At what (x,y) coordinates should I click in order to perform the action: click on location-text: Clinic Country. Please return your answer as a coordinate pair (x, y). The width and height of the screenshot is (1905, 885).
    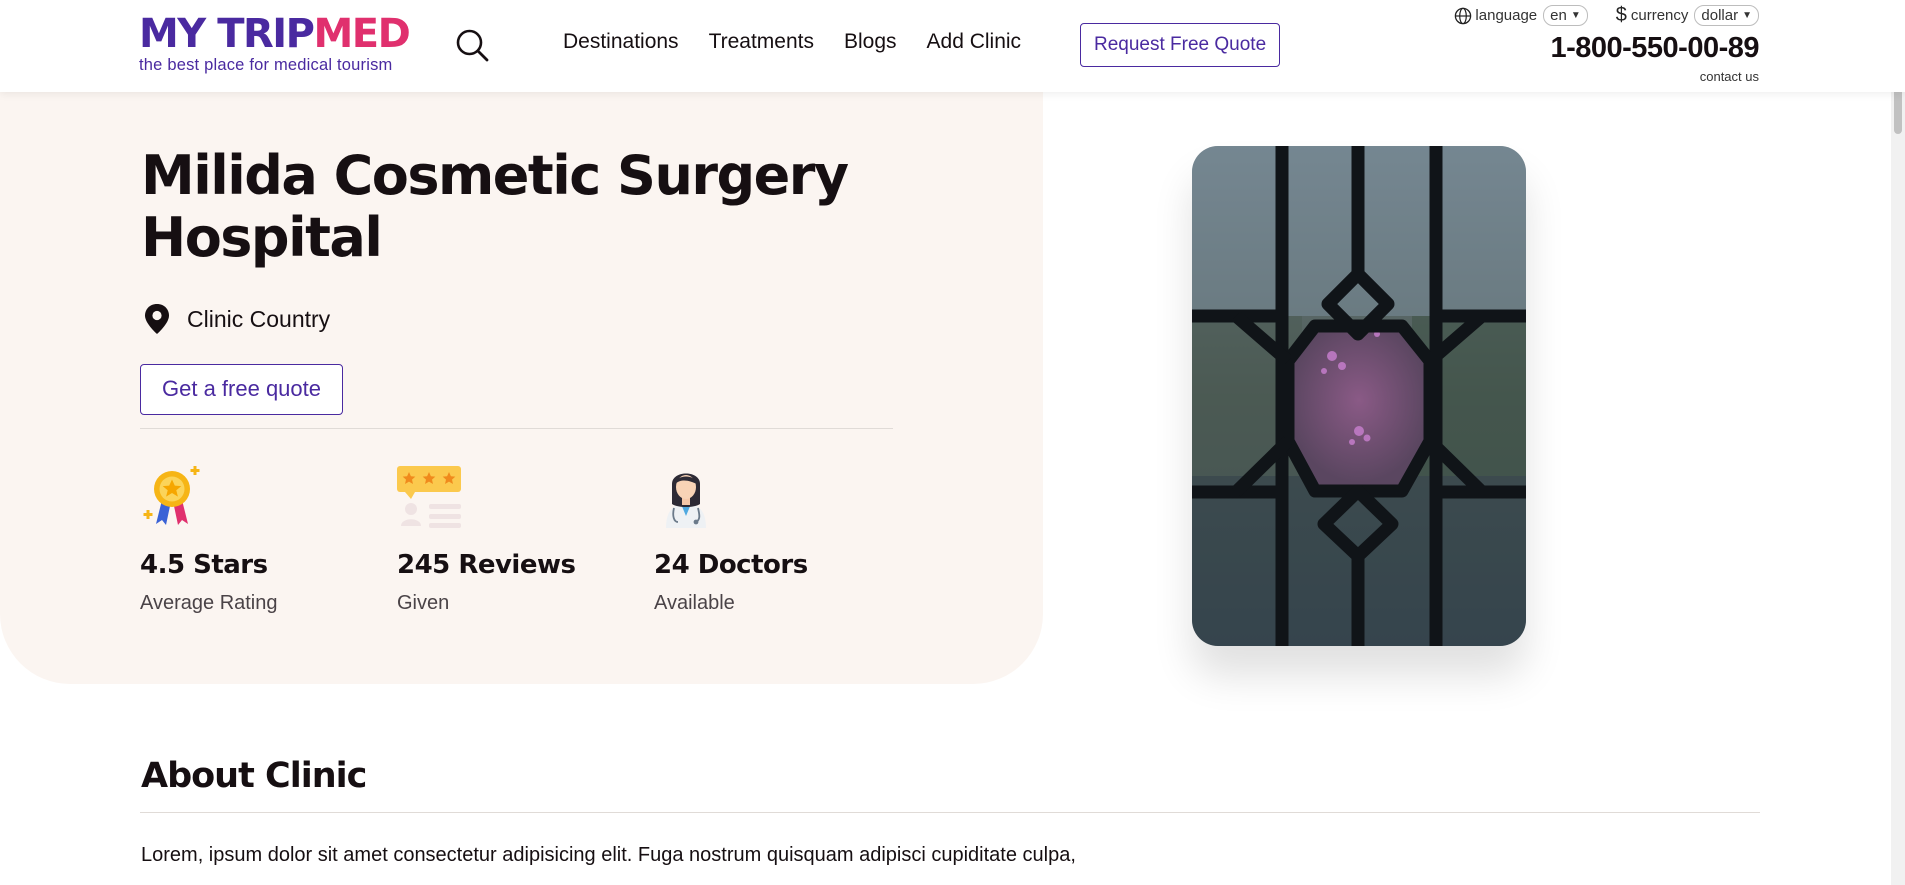
    Looking at the image, I should click on (259, 318).